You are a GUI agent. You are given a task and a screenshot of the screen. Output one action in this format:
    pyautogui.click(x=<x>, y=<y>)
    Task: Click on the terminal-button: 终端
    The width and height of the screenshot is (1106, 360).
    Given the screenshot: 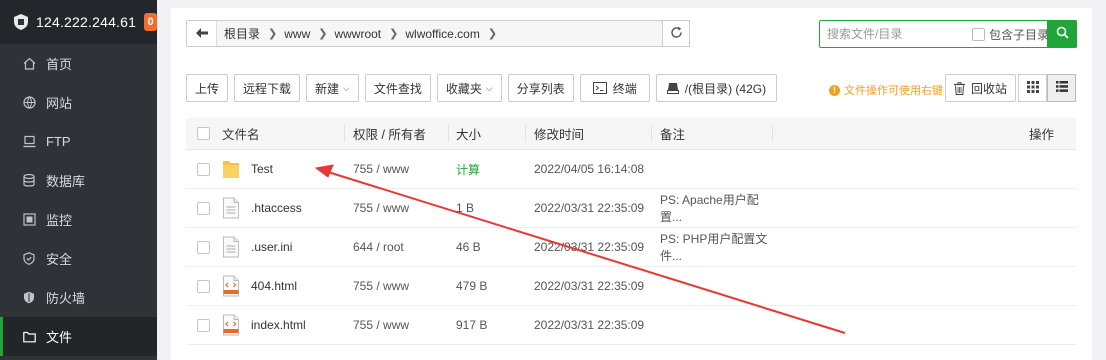 What is the action you would take?
    pyautogui.click(x=614, y=88)
    